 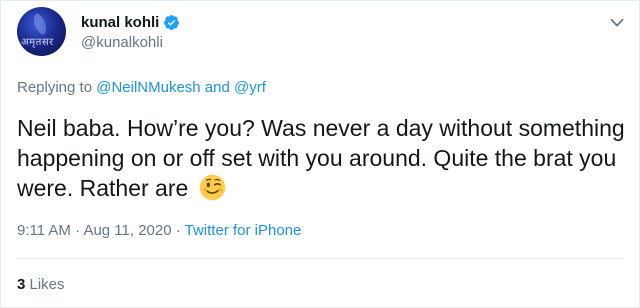 I want to click on likes-label: Likes, so click(x=45, y=284).